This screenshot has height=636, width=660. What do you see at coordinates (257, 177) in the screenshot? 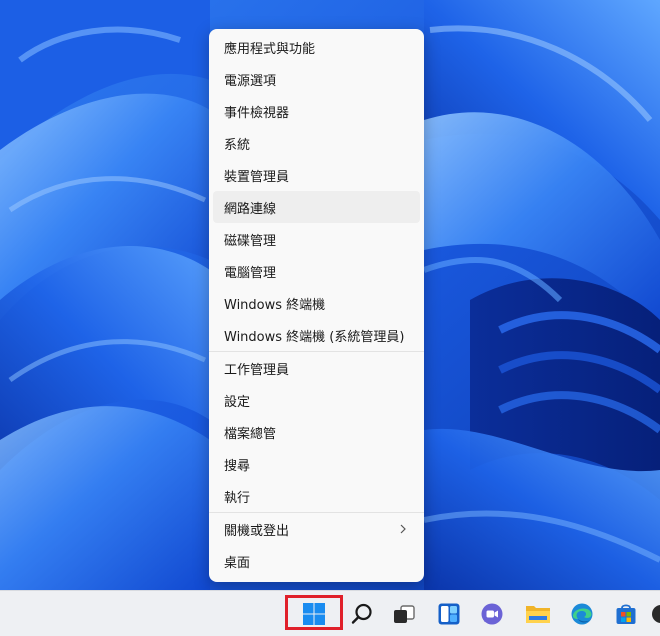
I see `menu-item-label: 裝置管理員` at bounding box center [257, 177].